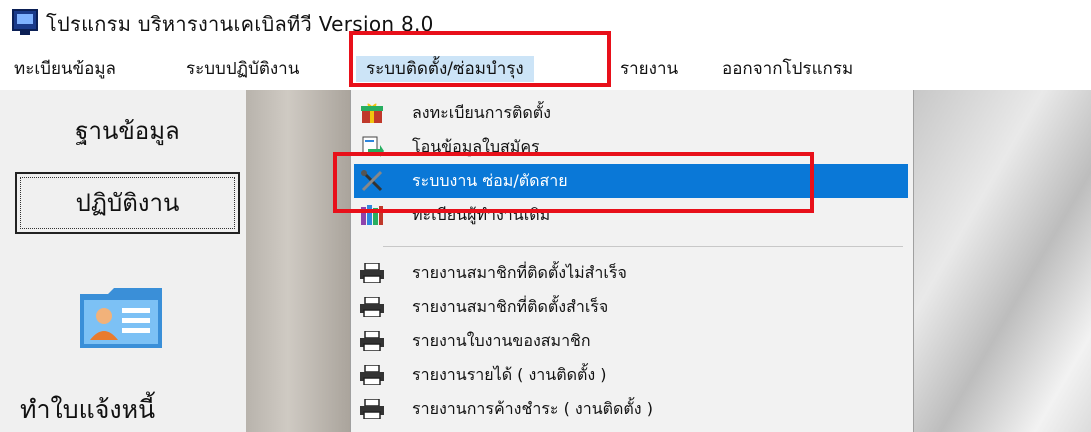  What do you see at coordinates (501, 340) in the screenshot?
I see `dropdown-item-label: รายงานใบงานของสมาชิก` at bounding box center [501, 340].